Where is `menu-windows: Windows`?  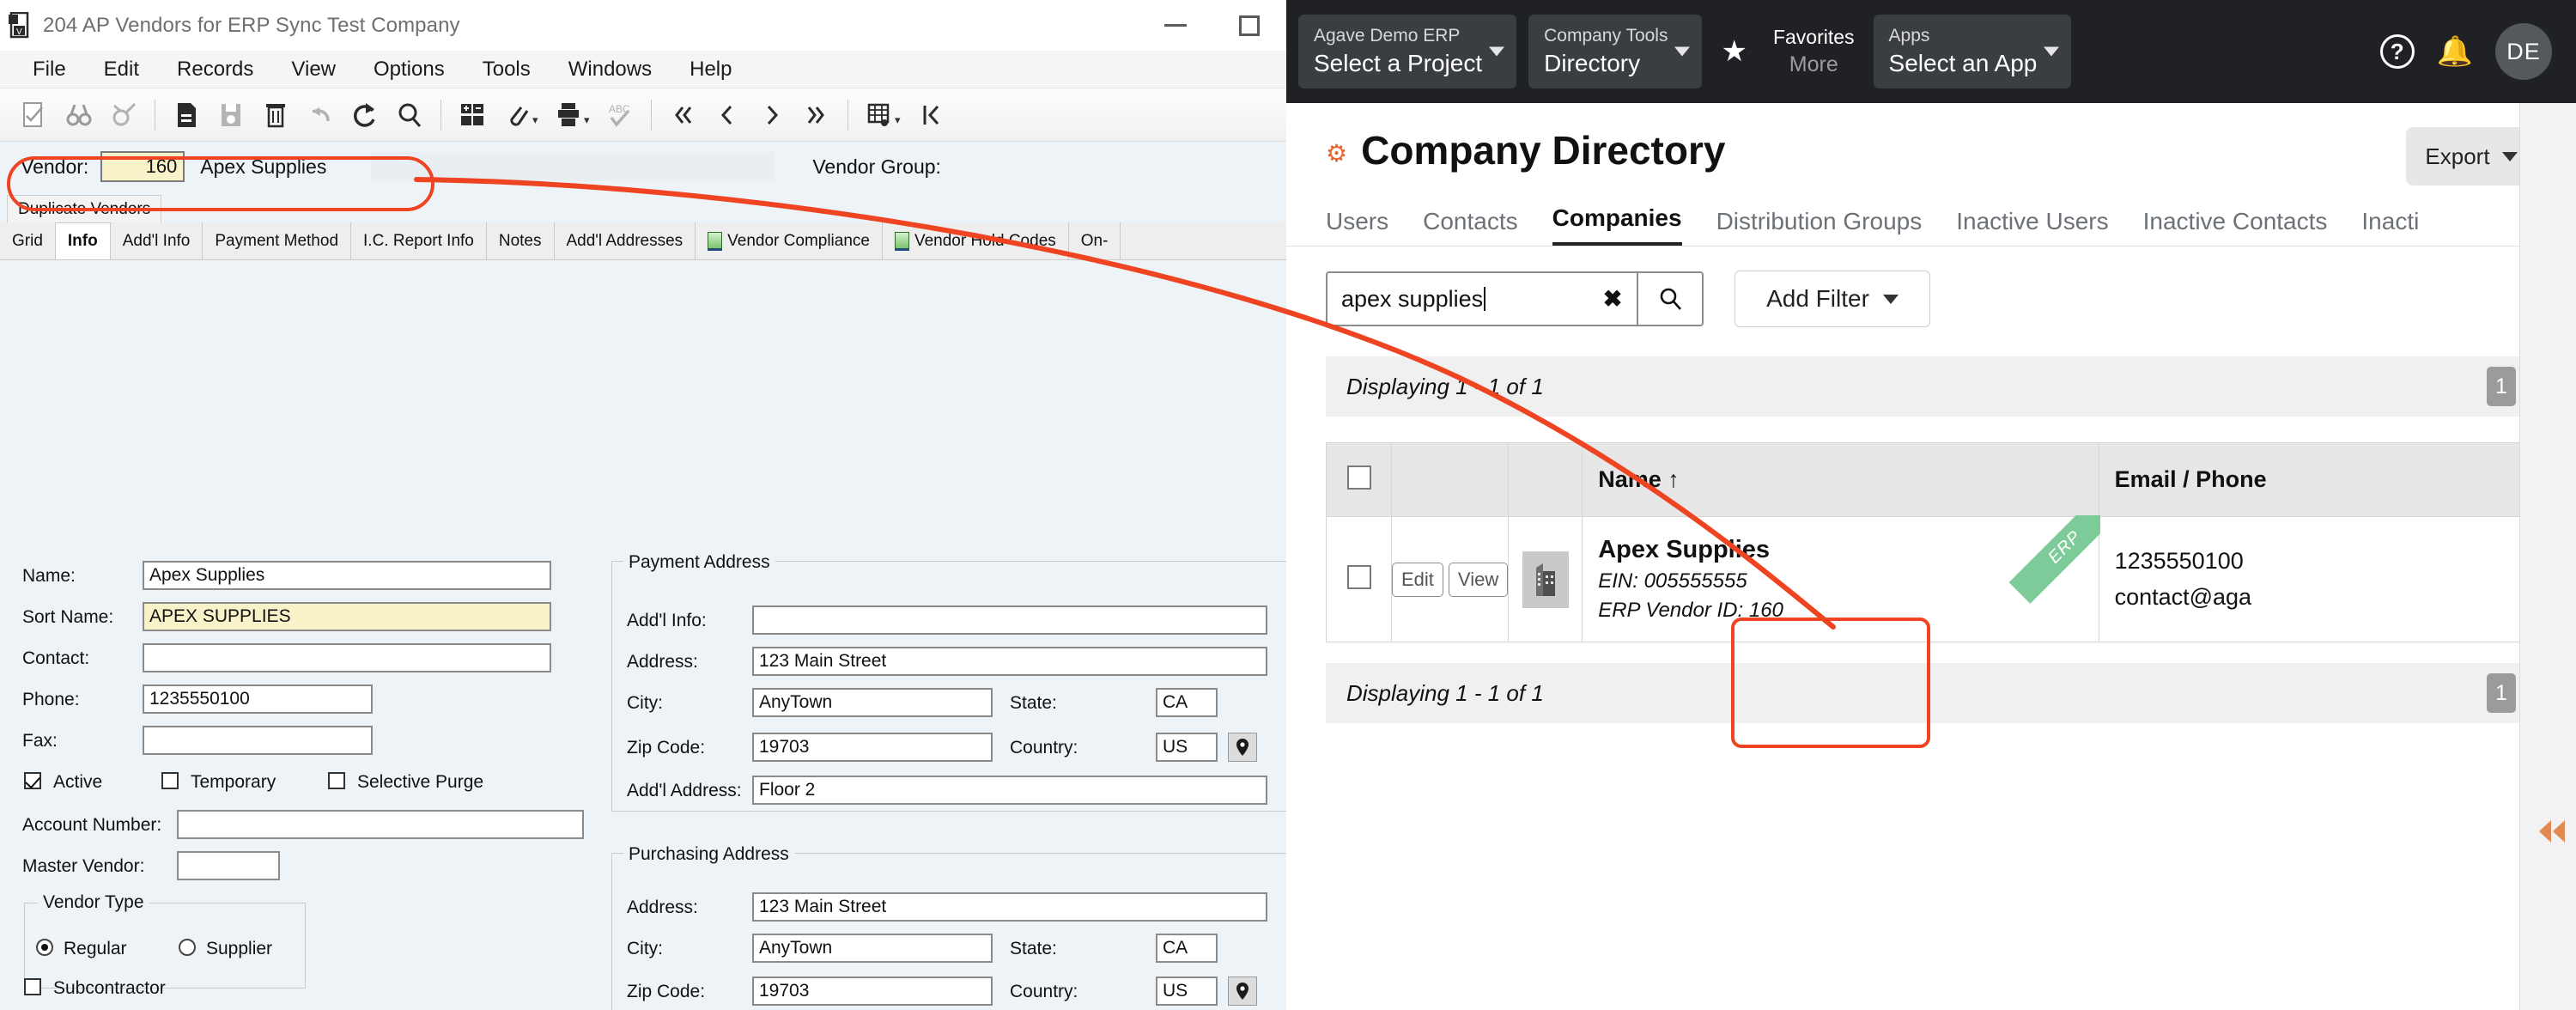
menu-windows: Windows is located at coordinates (610, 69).